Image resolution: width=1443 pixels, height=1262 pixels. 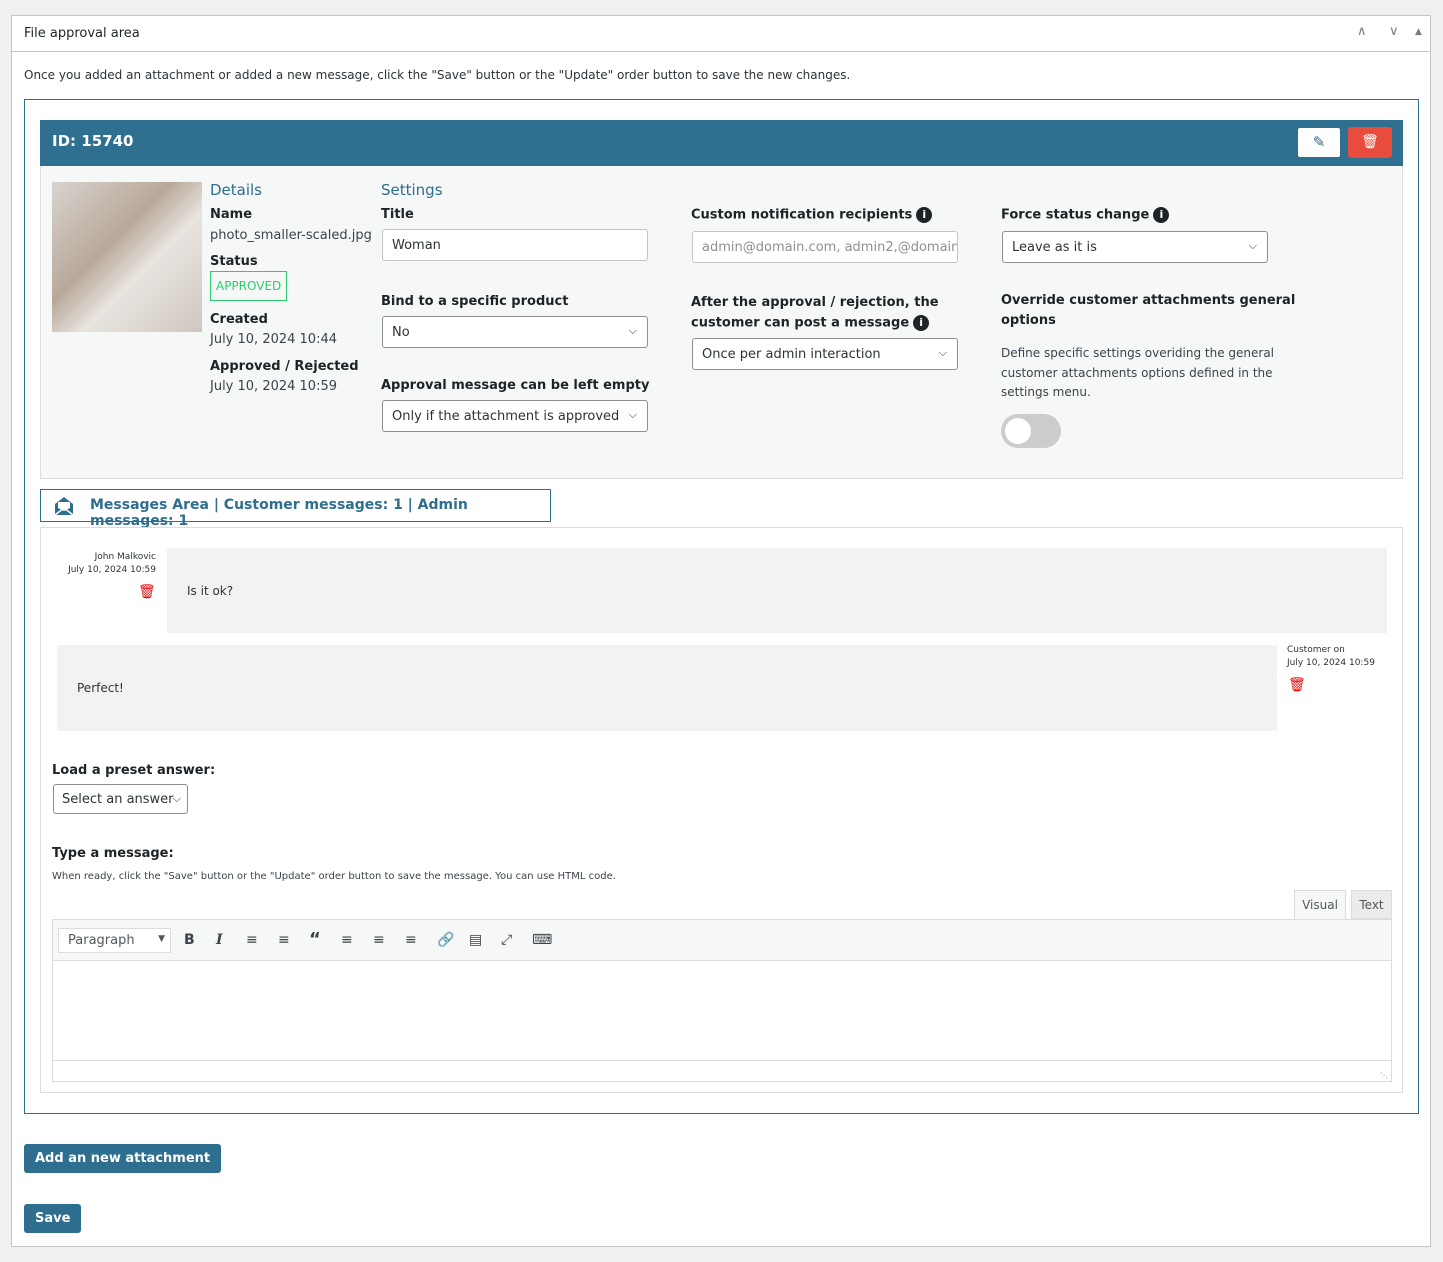 I want to click on bind-product-select: No ⌵, so click(x=515, y=332).